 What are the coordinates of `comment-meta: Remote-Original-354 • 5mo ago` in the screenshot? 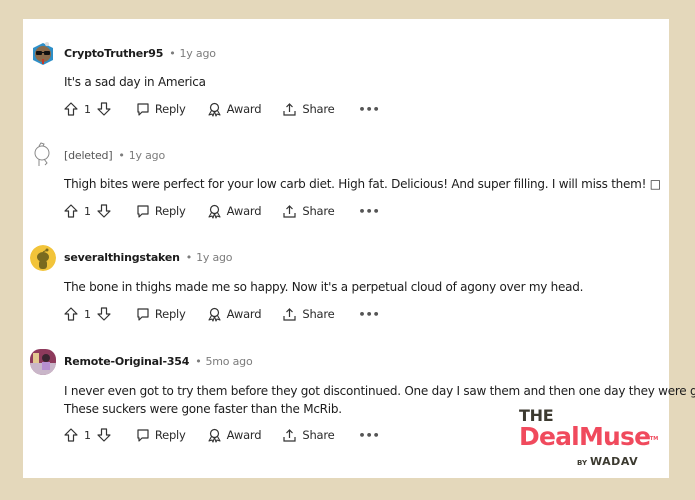 It's located at (158, 361).